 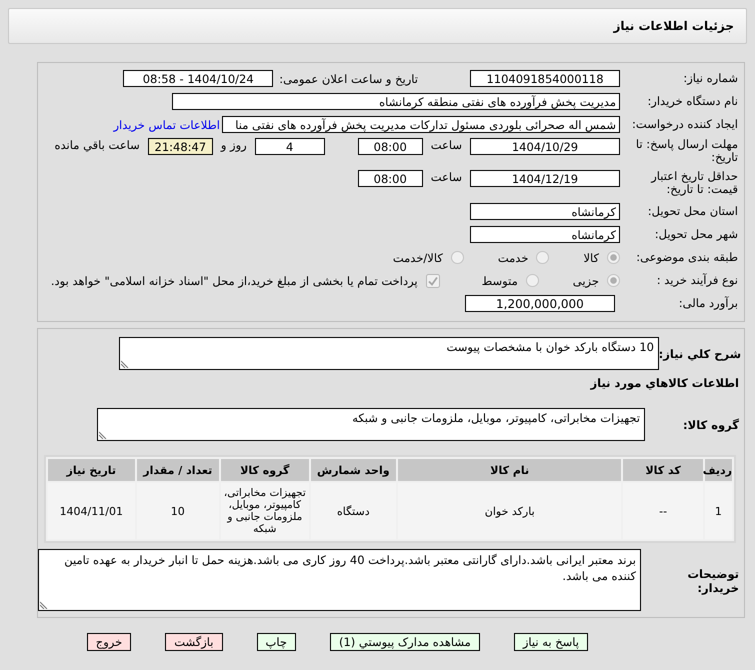 What do you see at coordinates (708, 303) in the screenshot?
I see `field-label: برآورد مالی:` at bounding box center [708, 303].